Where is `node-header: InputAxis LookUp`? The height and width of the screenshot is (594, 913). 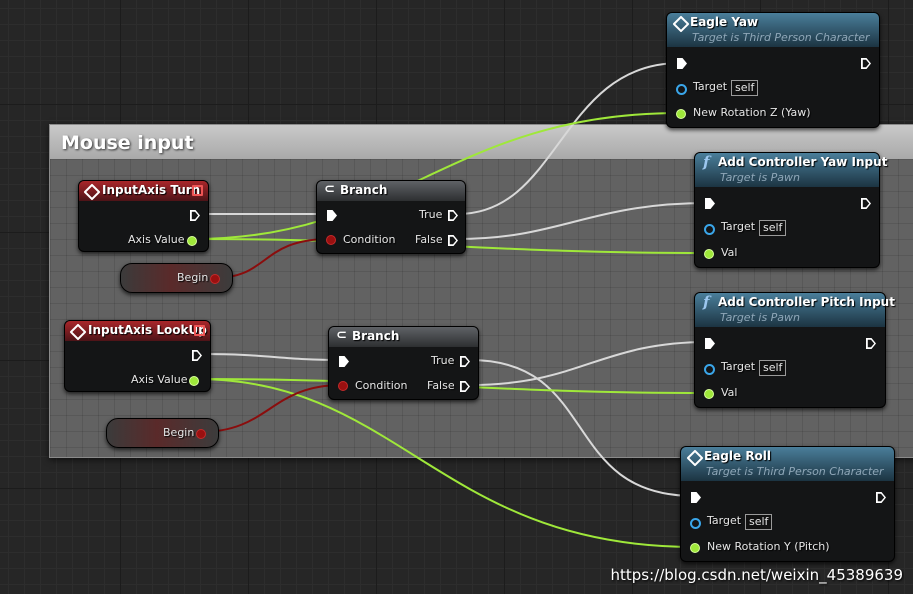
node-header: InputAxis LookUp is located at coordinates (137, 331).